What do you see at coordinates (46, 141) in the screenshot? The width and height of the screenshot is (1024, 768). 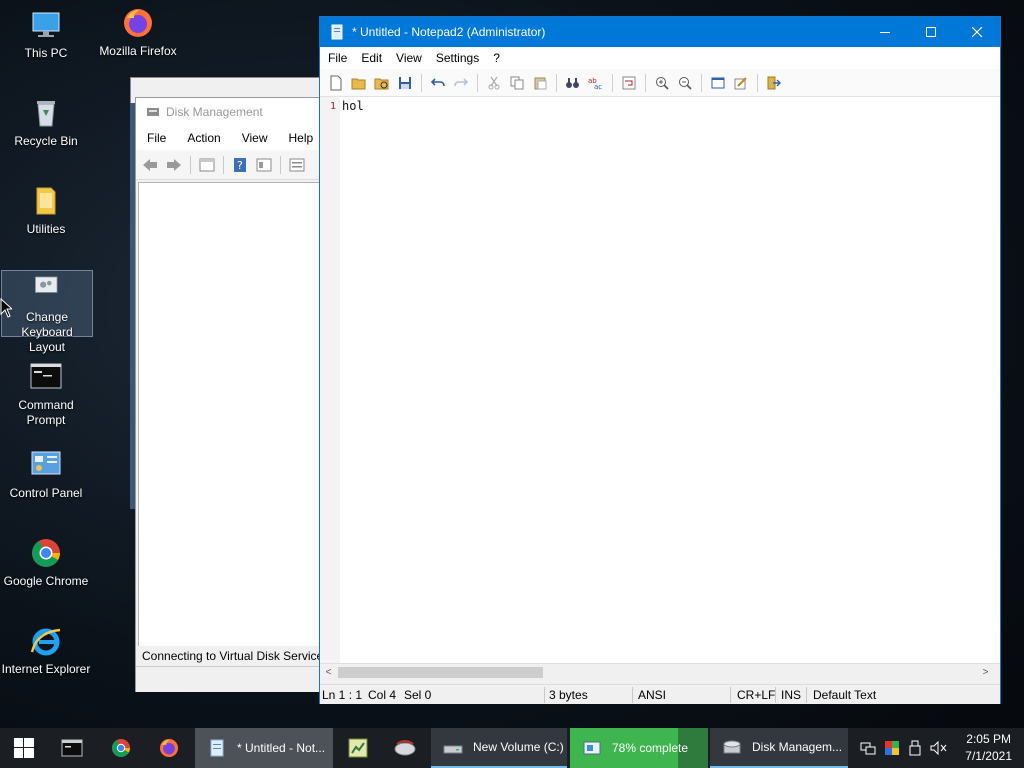 I see `desktop-icon-label: Recycle Bin` at bounding box center [46, 141].